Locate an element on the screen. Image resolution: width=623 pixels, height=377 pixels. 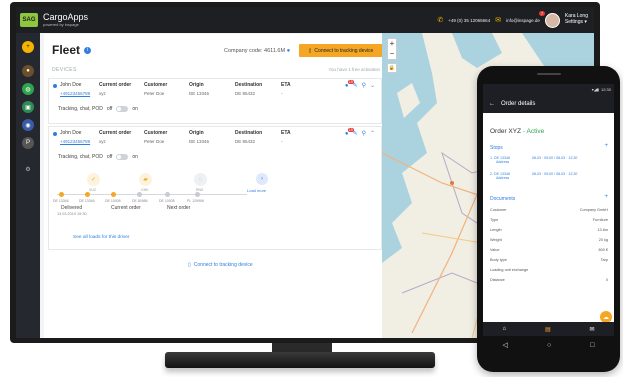
user-avatar-wrap: 7 is located at coordinates (549, 19).